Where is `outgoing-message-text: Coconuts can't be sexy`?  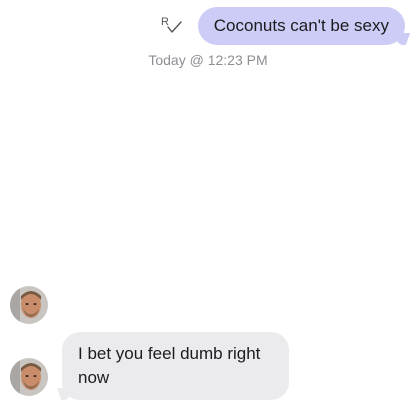 outgoing-message-text: Coconuts can't be sexy is located at coordinates (301, 25).